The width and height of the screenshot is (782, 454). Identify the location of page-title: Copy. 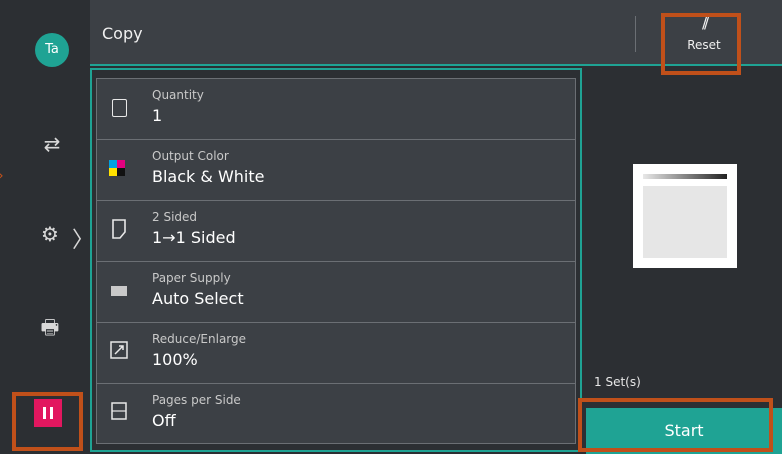
(122, 33).